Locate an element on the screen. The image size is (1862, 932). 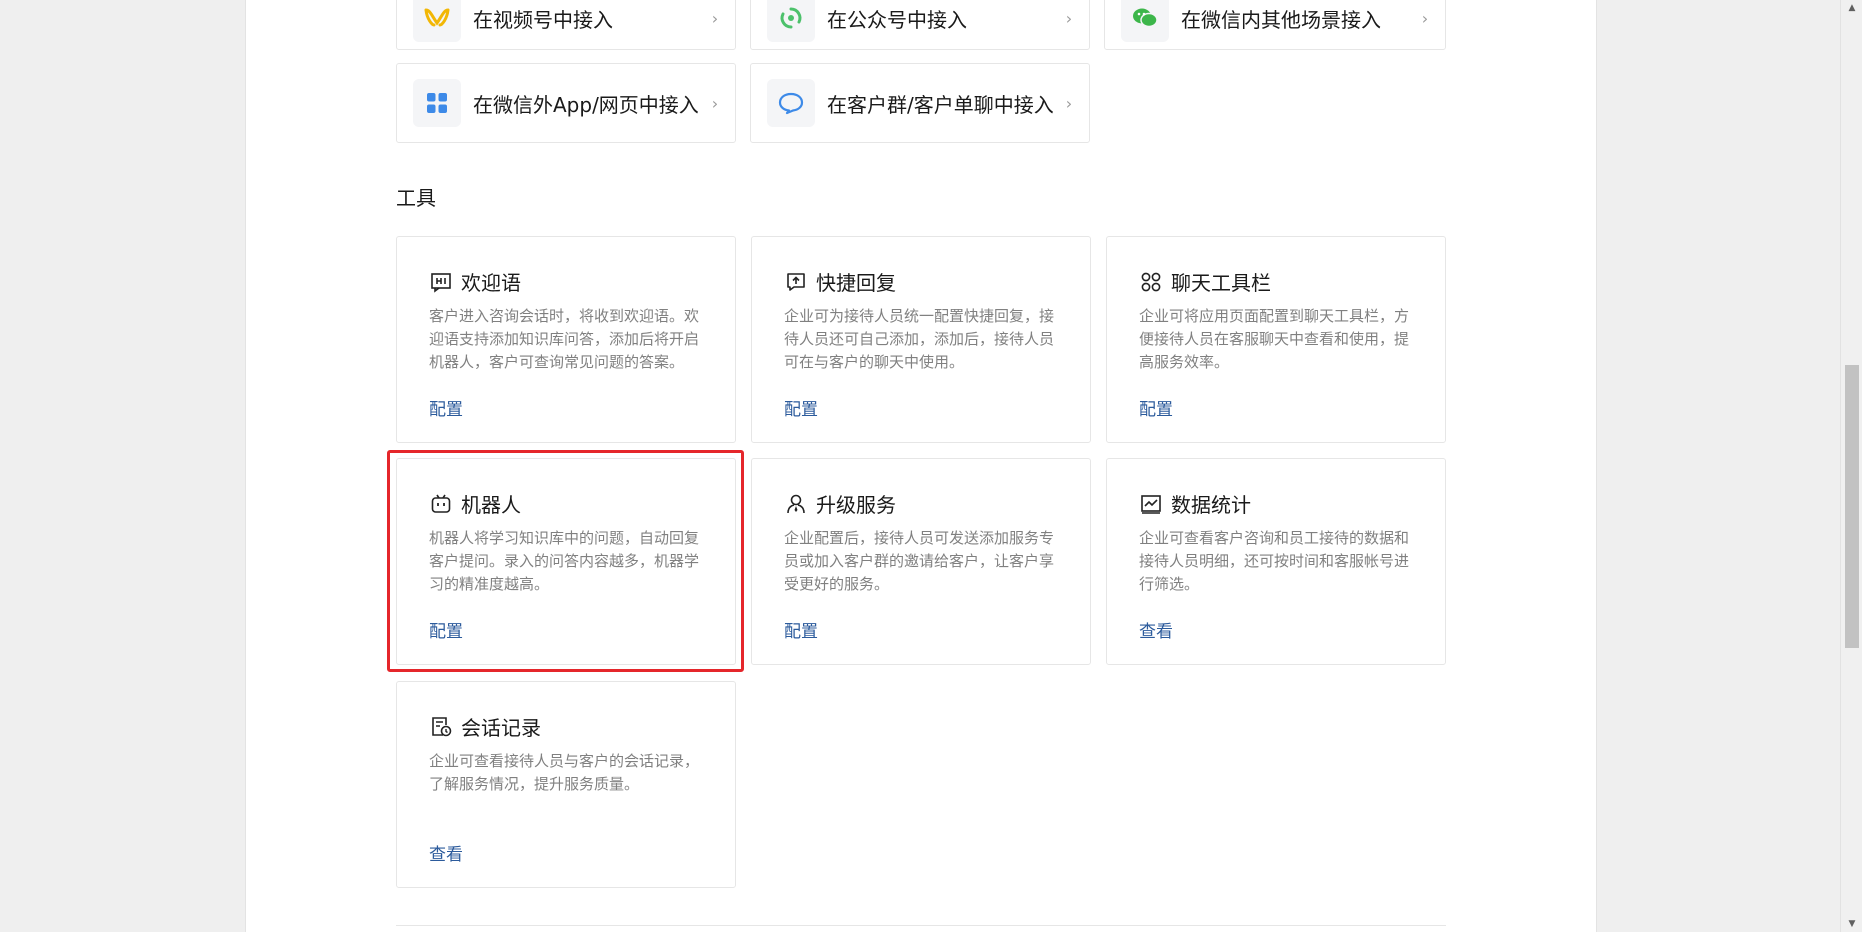
divider is located at coordinates (921, 925).